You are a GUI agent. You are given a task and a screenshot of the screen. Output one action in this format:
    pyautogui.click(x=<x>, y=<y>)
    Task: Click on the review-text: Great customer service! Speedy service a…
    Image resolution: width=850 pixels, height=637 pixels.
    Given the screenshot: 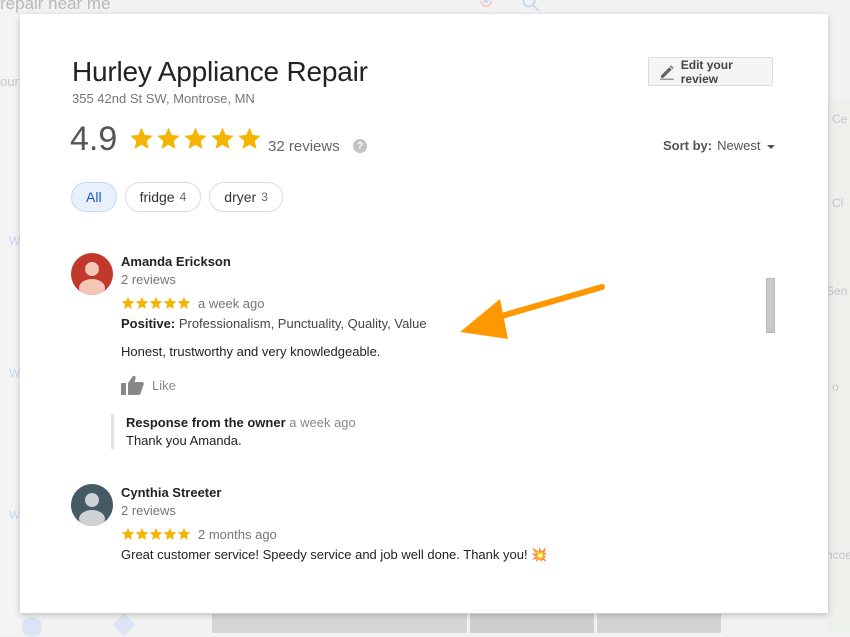 What is the action you would take?
    pyautogui.click(x=334, y=554)
    